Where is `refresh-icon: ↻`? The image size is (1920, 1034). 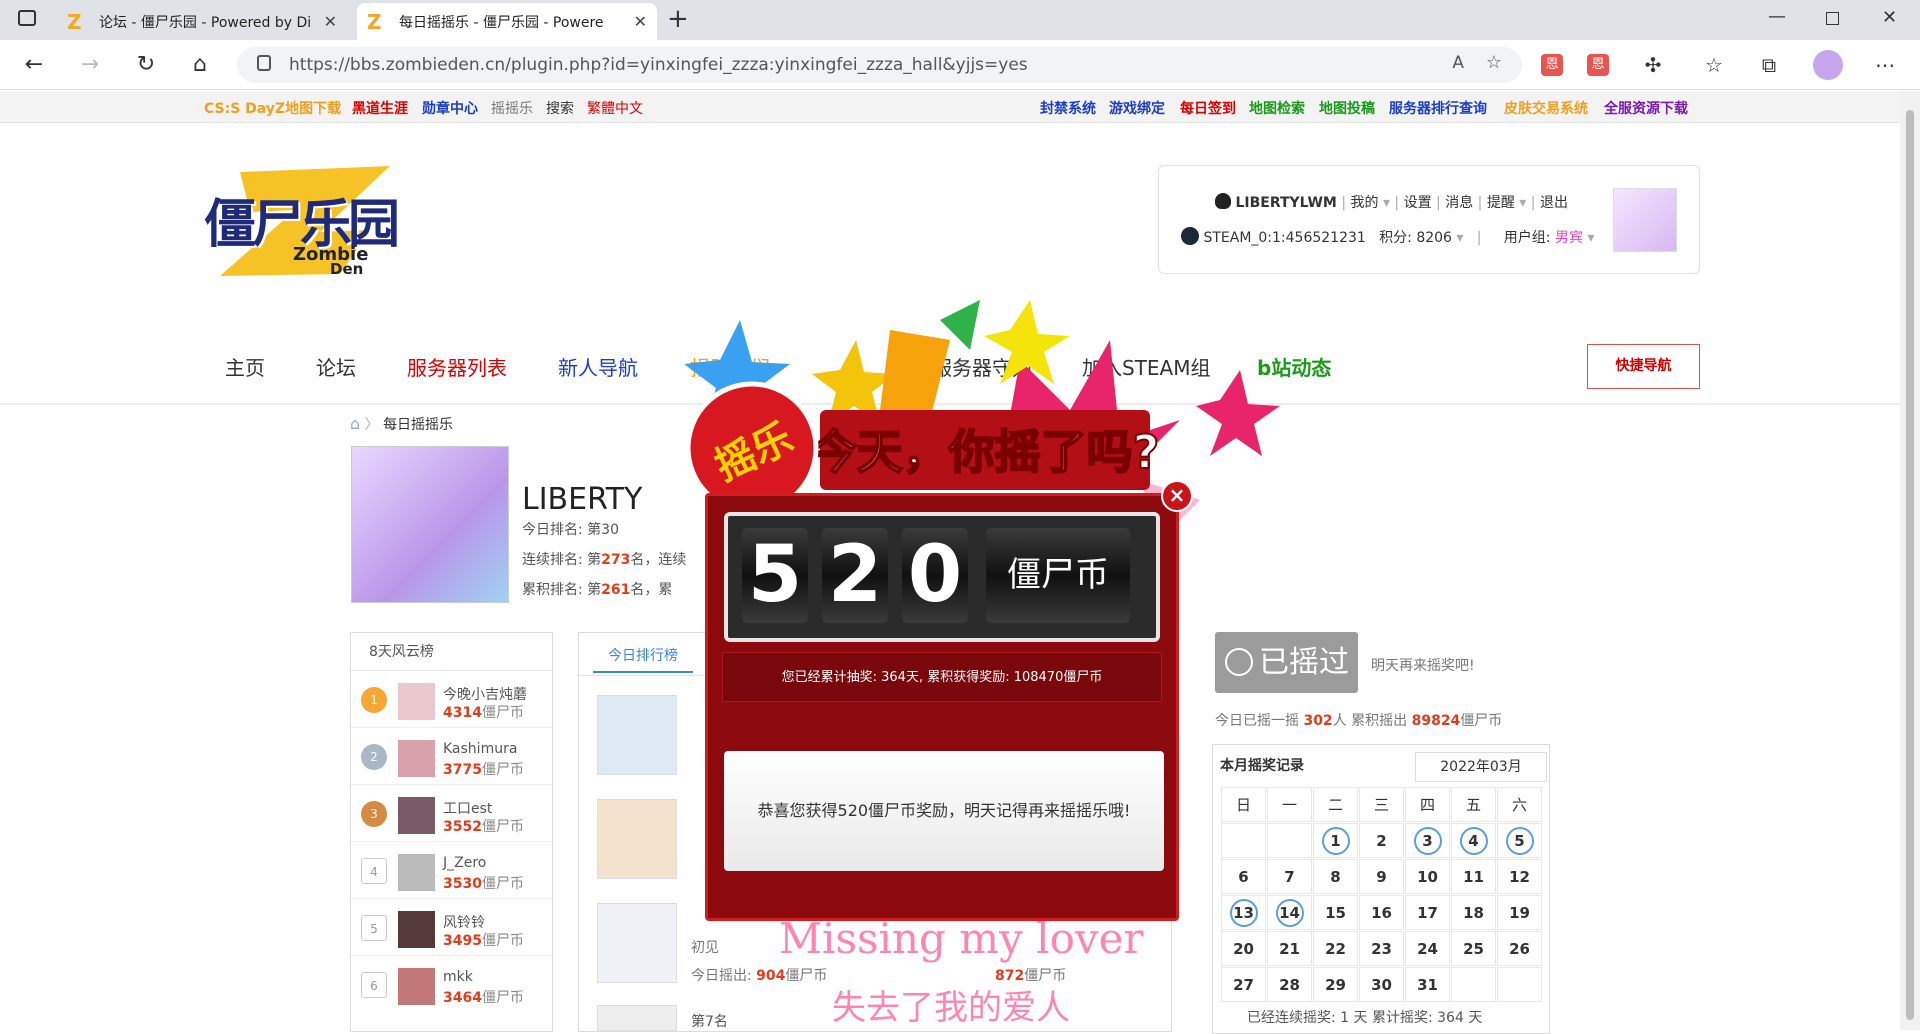
refresh-icon: ↻ is located at coordinates (146, 64).